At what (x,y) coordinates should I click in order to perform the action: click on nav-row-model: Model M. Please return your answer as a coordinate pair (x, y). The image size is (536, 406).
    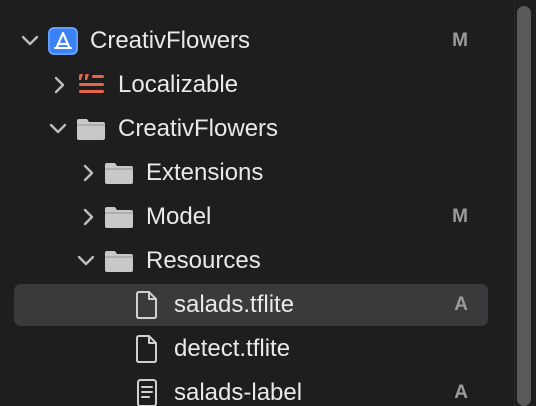
    Looking at the image, I should click on (253, 217).